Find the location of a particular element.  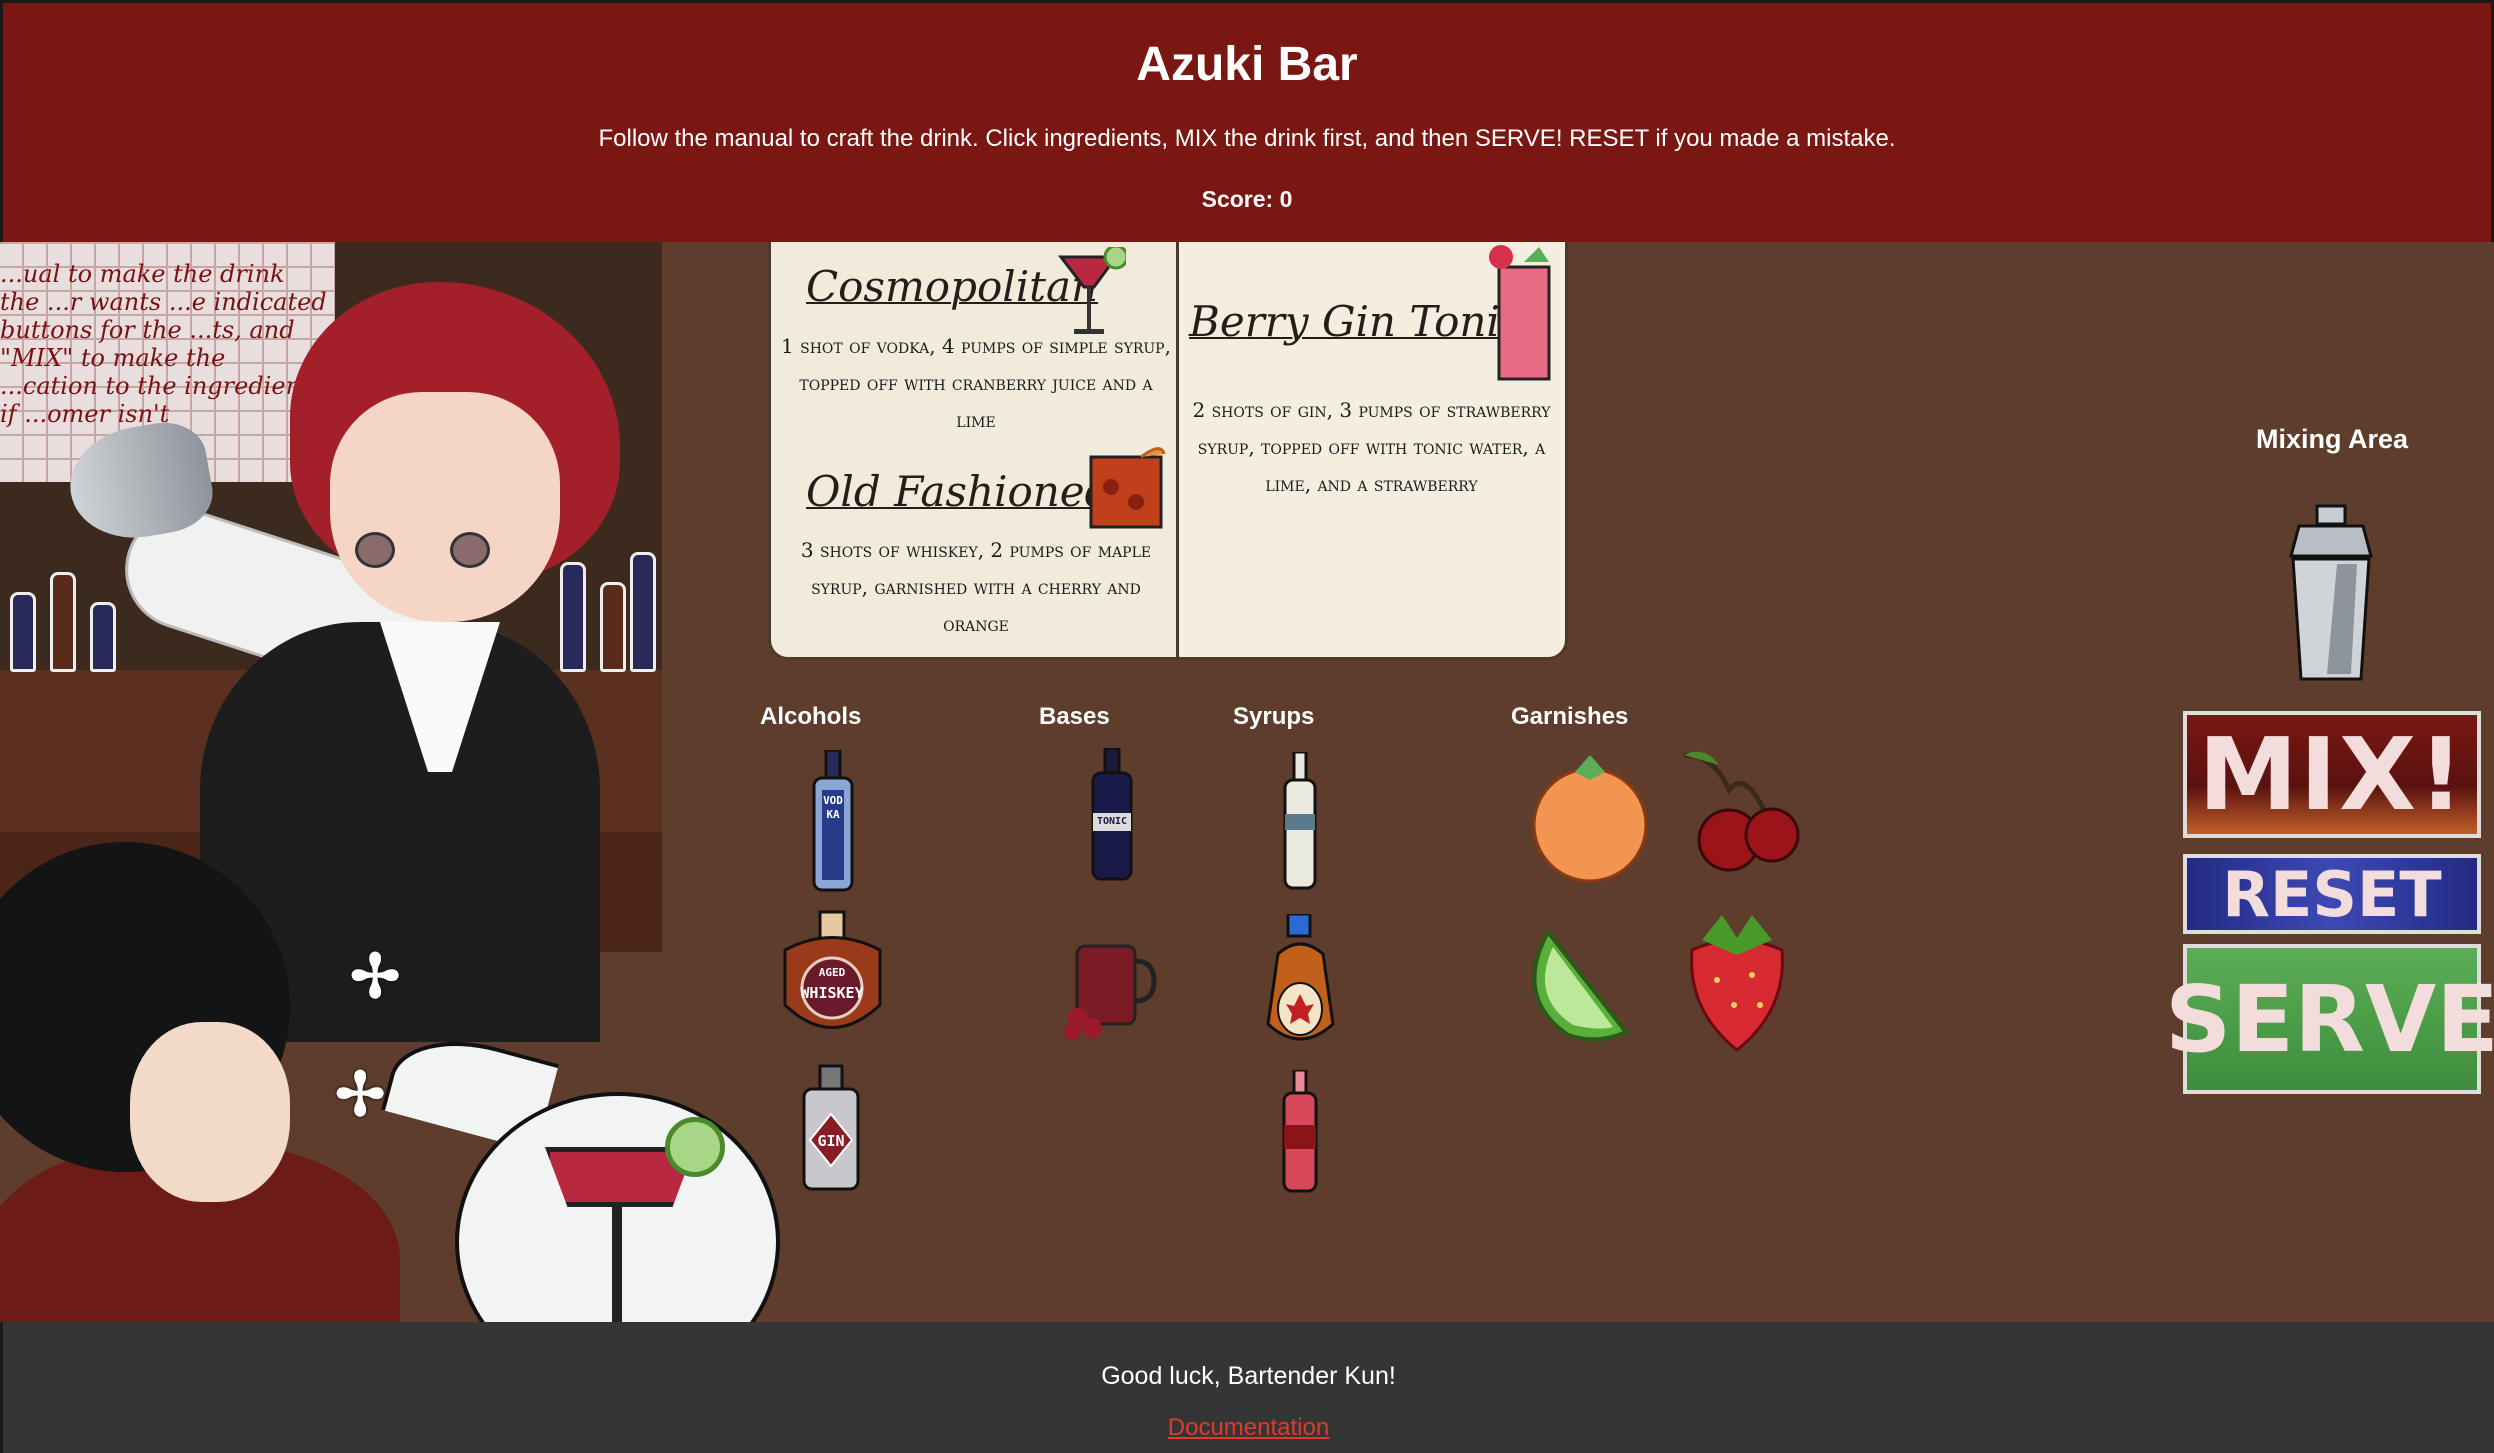

orange-icon is located at coordinates (1590, 819).